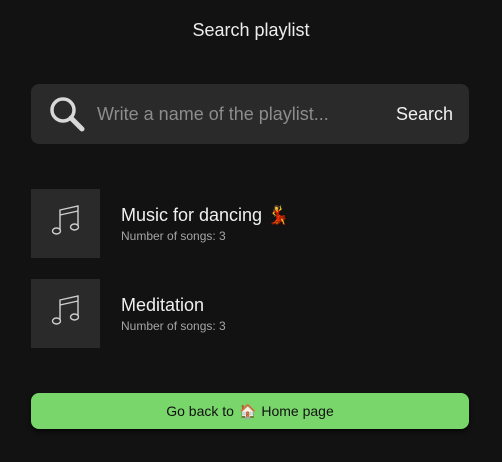 The image size is (502, 462). Describe the element at coordinates (163, 305) in the screenshot. I see `playlist-name: Meditation` at that location.